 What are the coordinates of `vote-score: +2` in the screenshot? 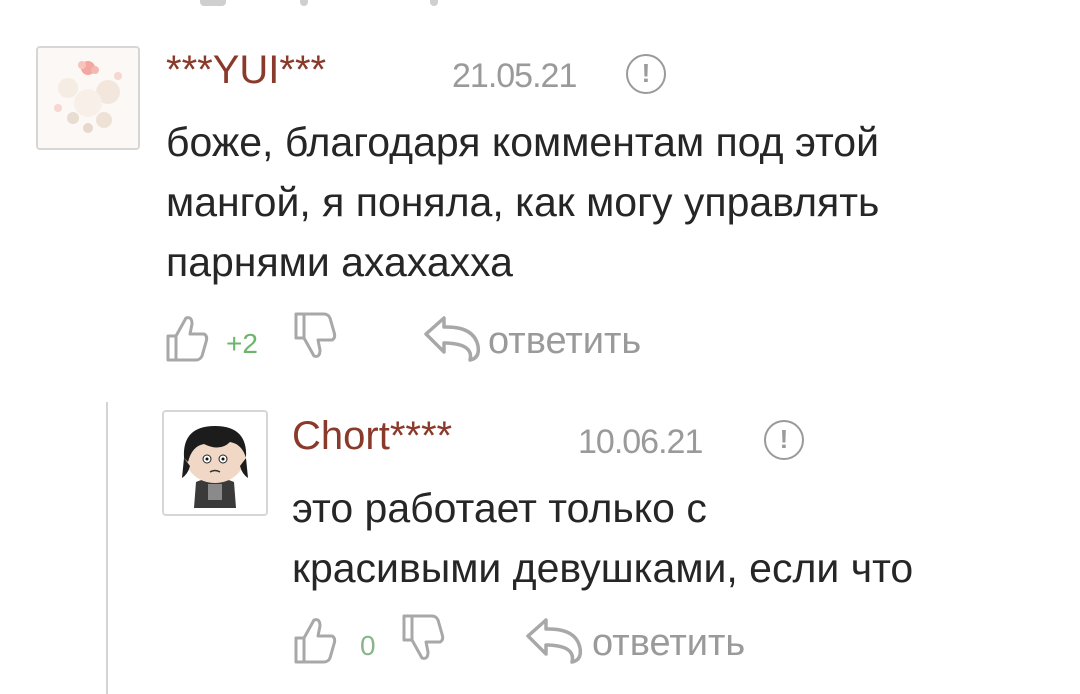 It's located at (242, 343).